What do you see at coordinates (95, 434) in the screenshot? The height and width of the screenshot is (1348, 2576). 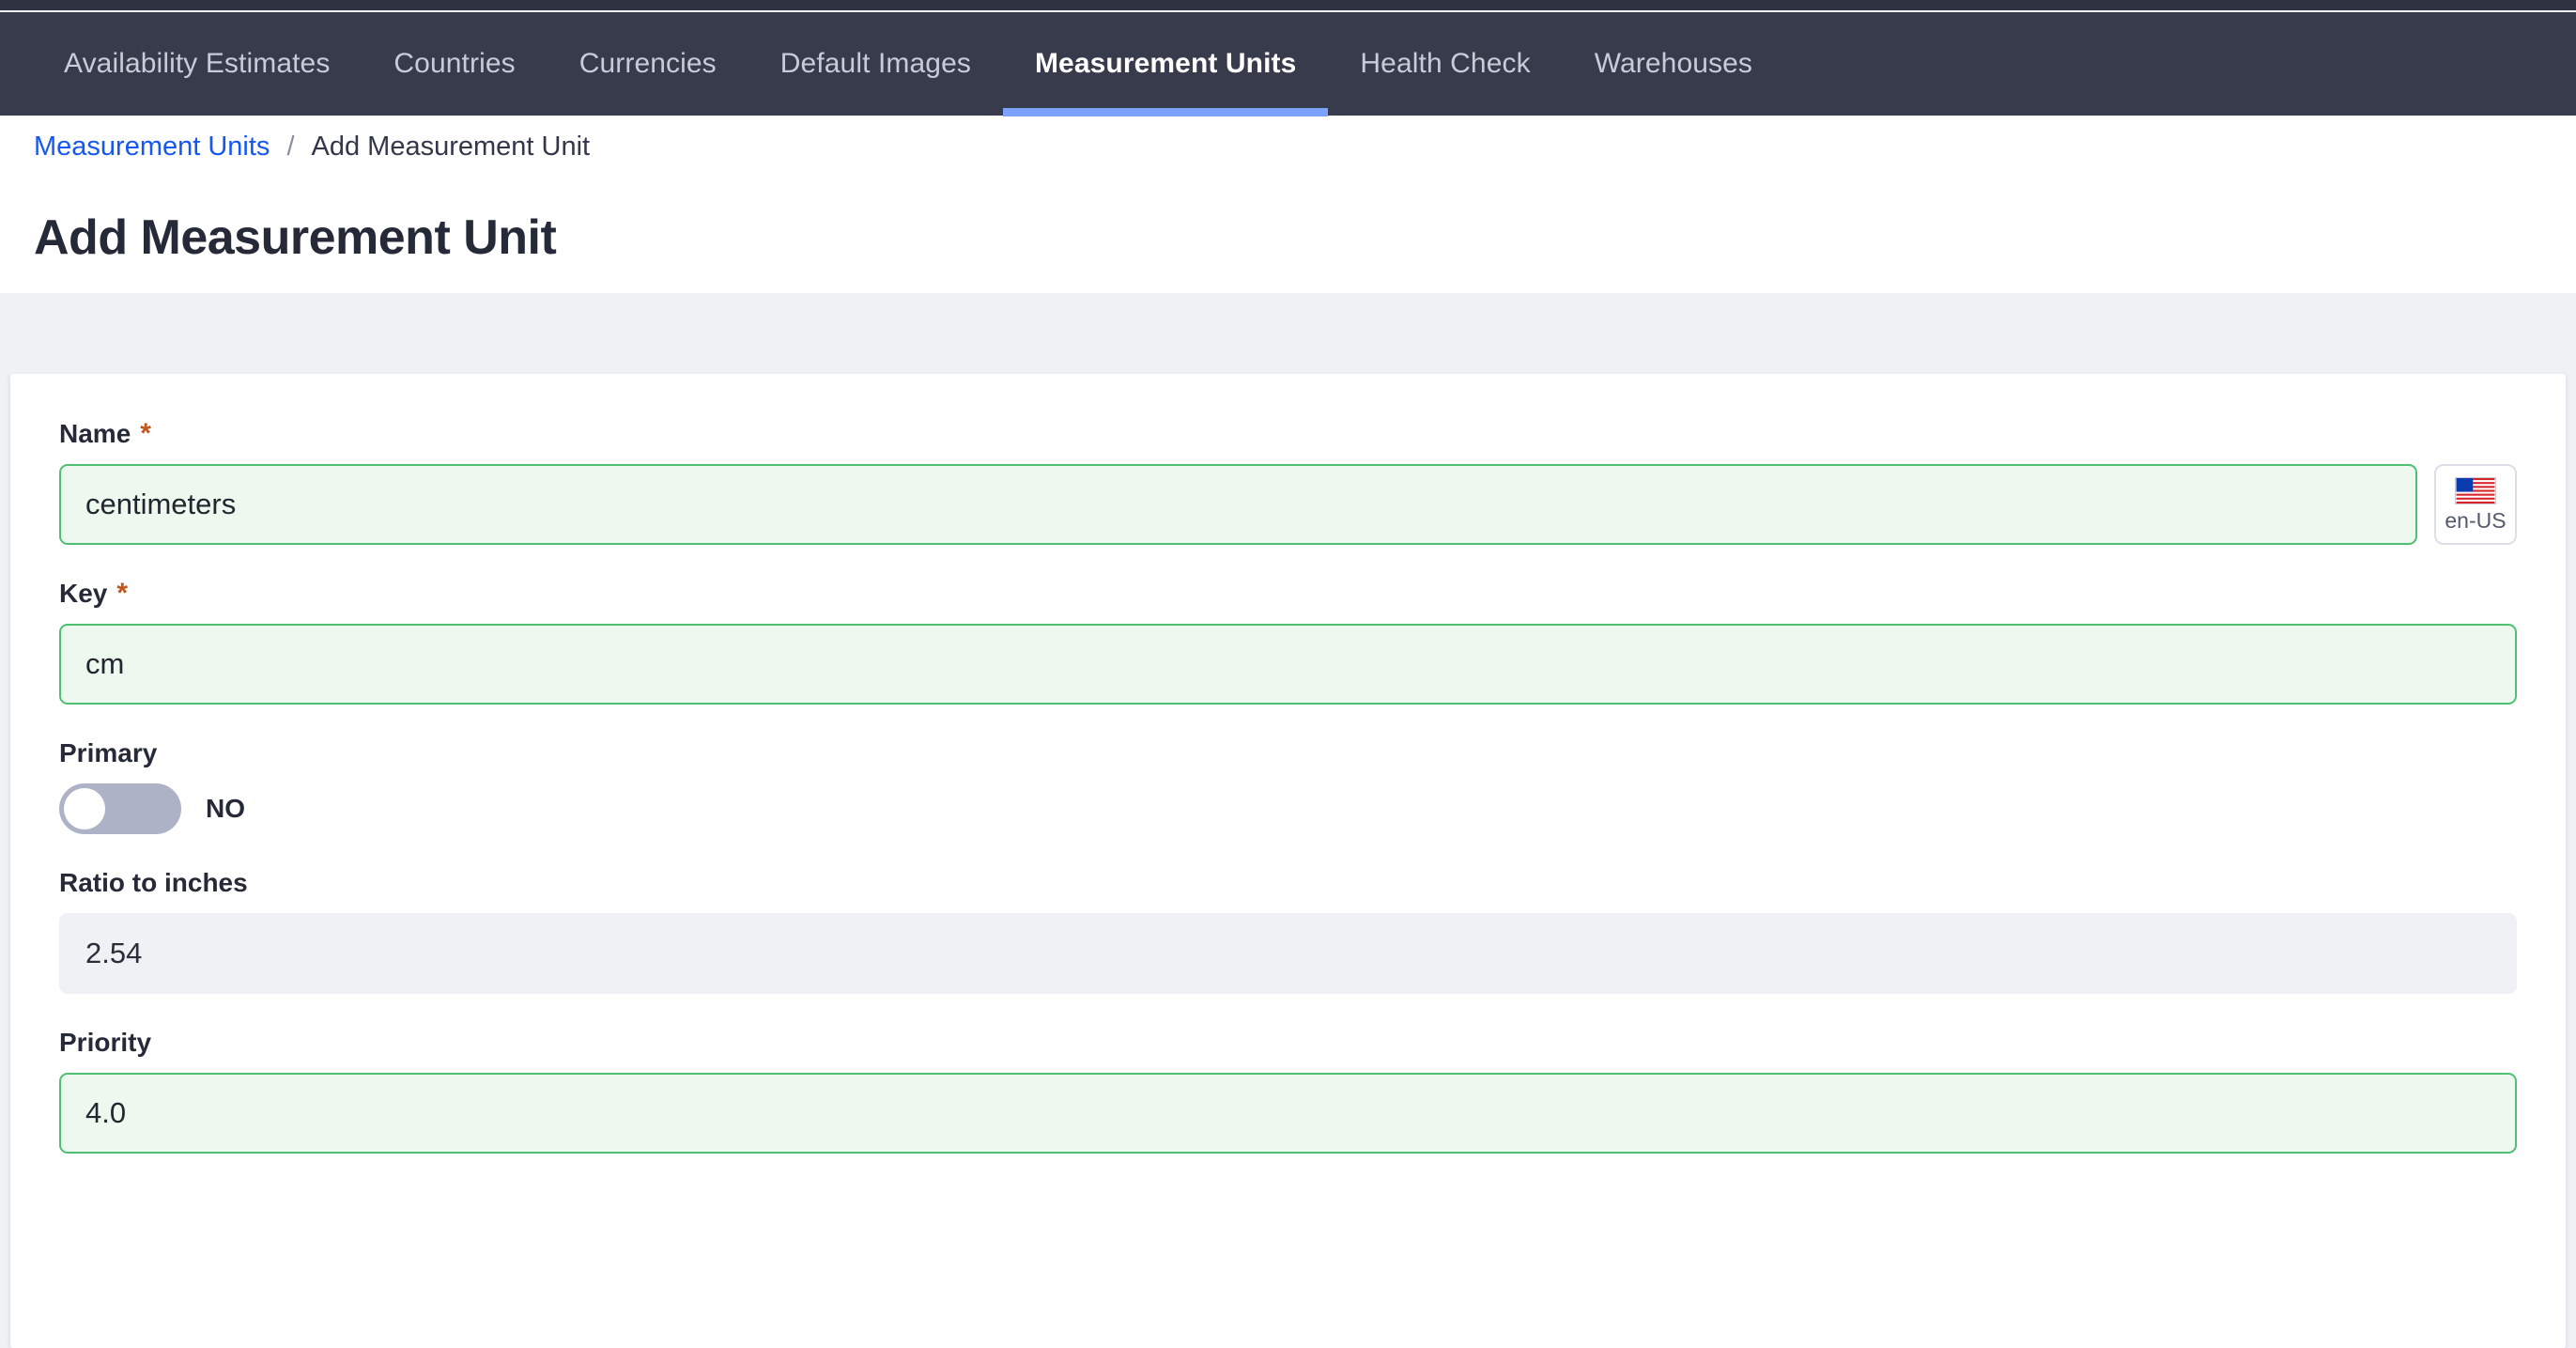 I see `field-name-label-text: Name` at bounding box center [95, 434].